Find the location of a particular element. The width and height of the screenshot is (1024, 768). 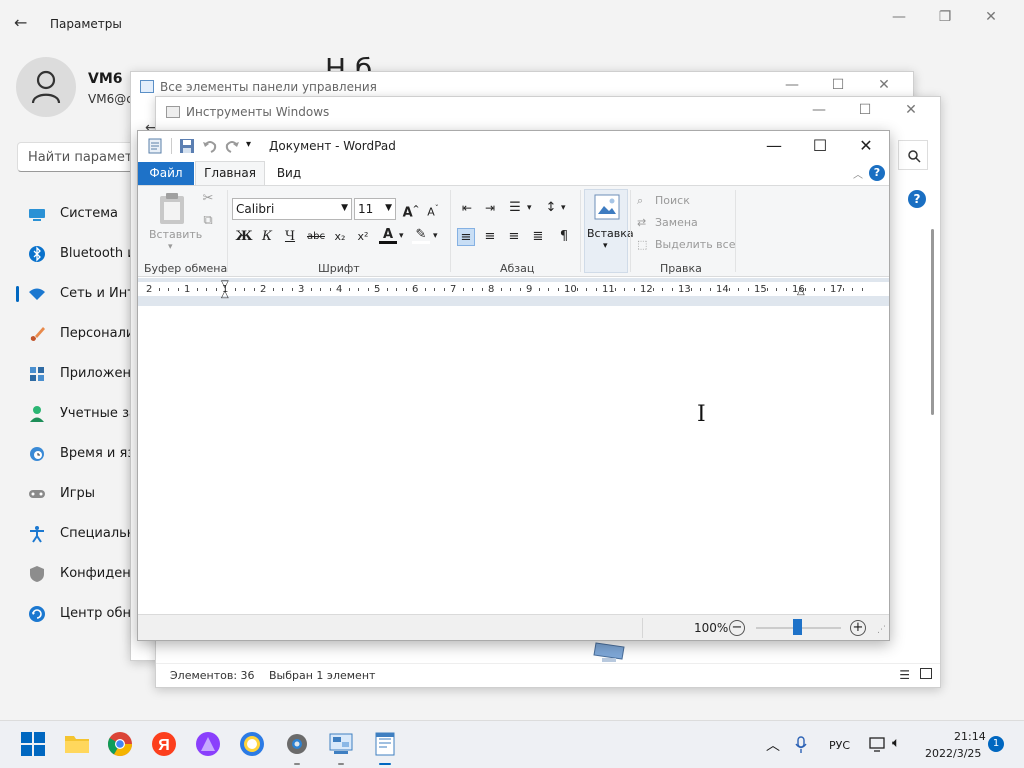

superscript-button: x² is located at coordinates (363, 237).